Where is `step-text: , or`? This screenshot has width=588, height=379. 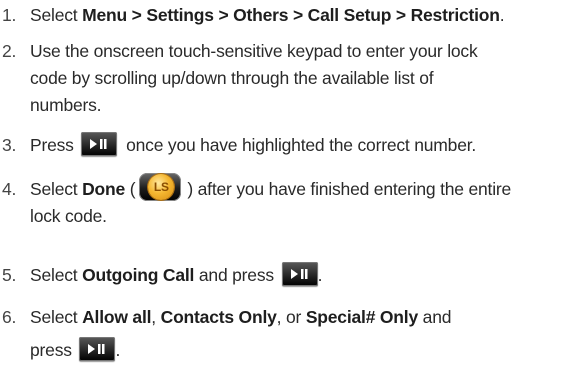 step-text: , or is located at coordinates (291, 317).